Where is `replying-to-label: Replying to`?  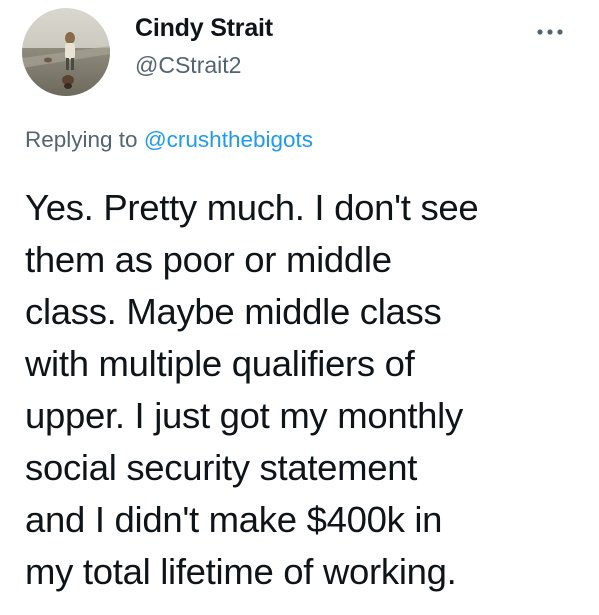
replying-to-label: Replying to is located at coordinates (84, 139).